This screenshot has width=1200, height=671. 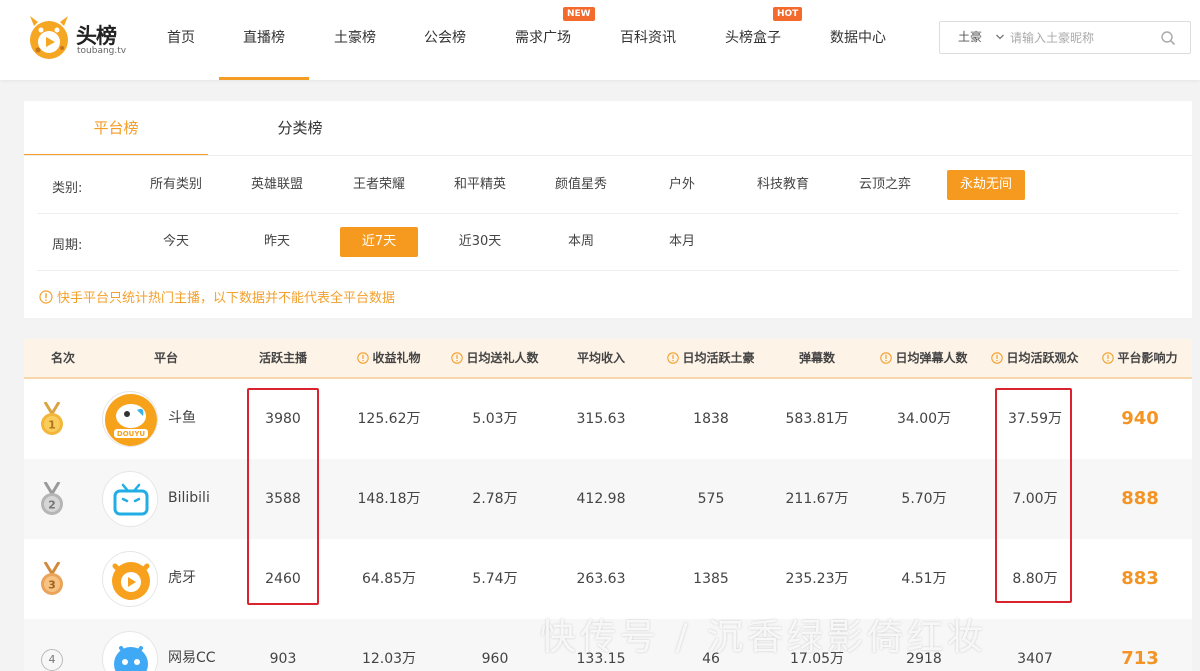 What do you see at coordinates (182, 579) in the screenshot?
I see `platform-name: 虎牙` at bounding box center [182, 579].